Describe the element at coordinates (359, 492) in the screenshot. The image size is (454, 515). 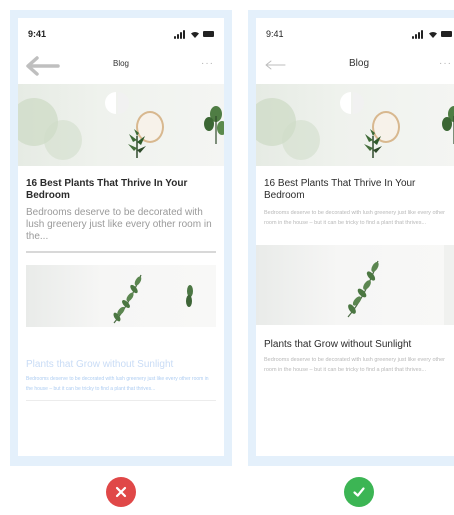
I see `checkmark-icon` at that location.